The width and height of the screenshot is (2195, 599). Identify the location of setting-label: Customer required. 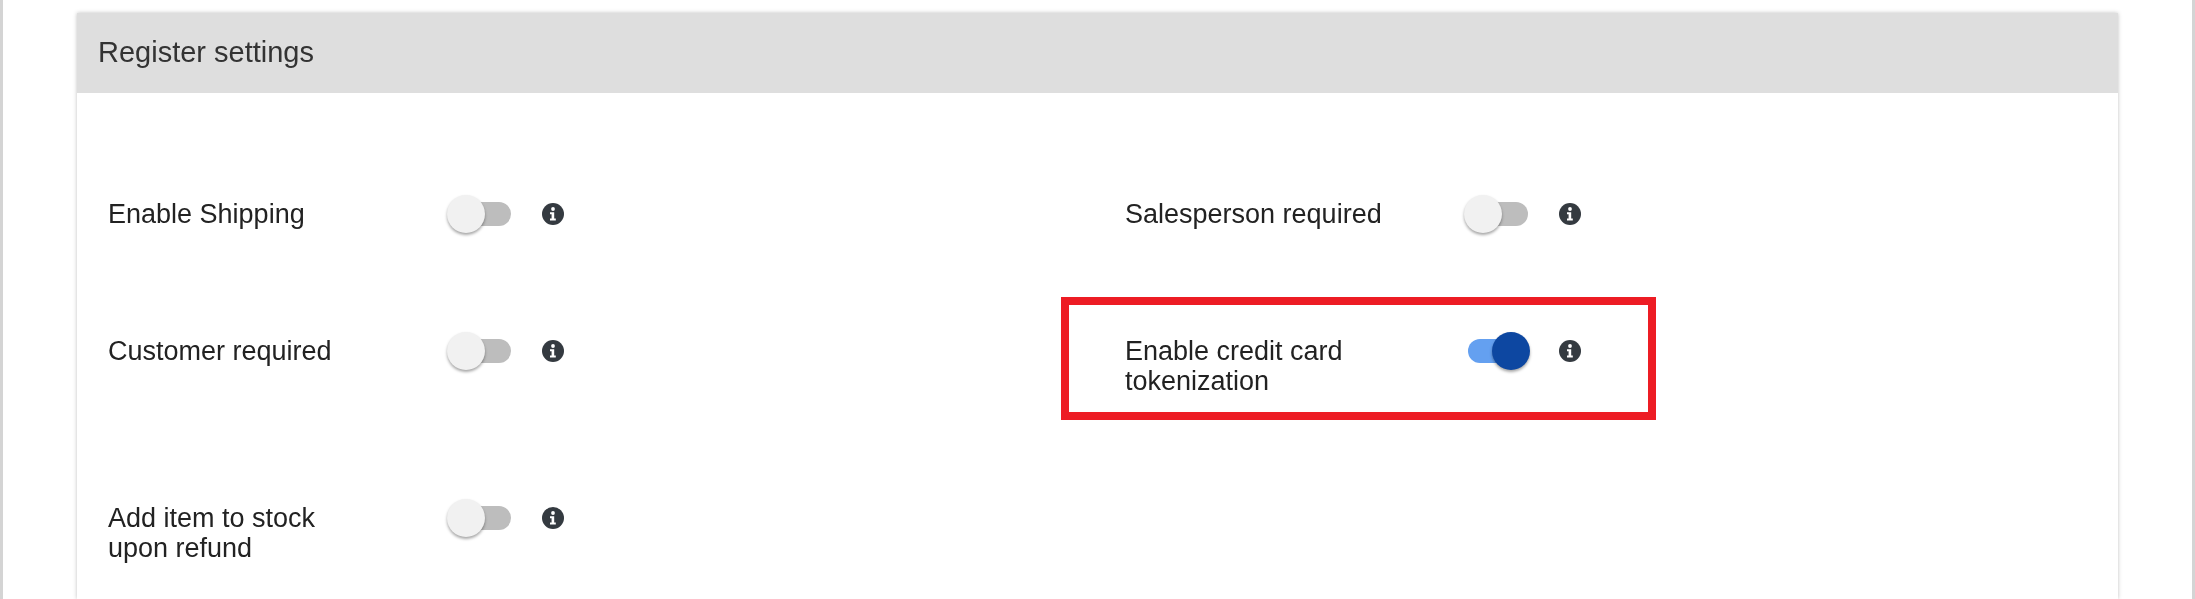
(220, 351).